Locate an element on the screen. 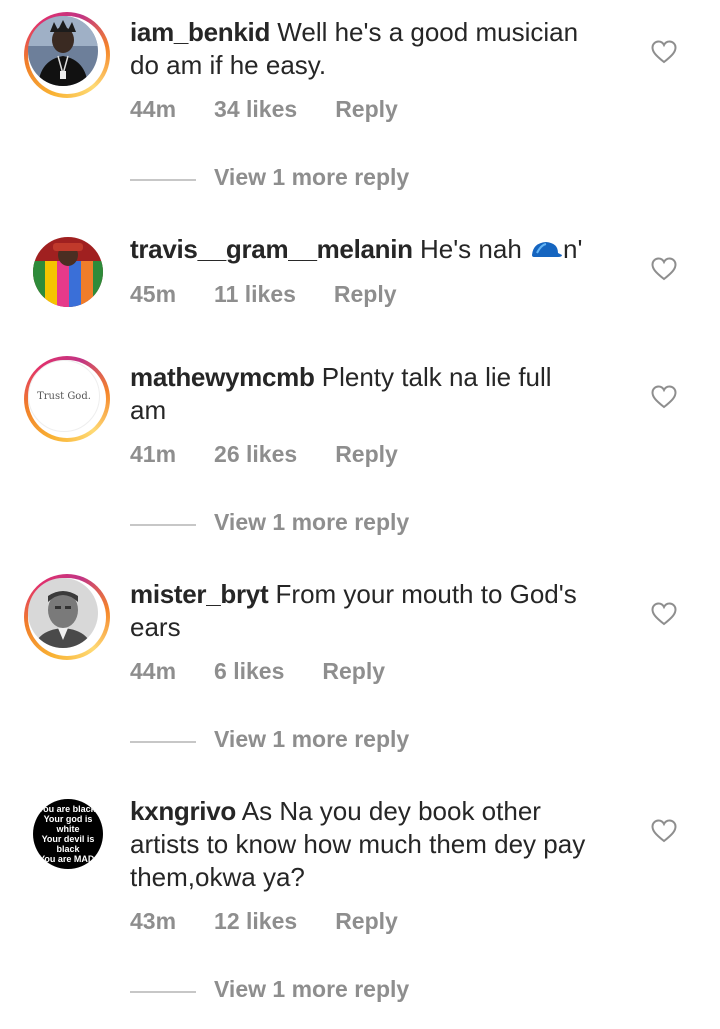 Image resolution: width=720 pixels, height=1029 pixels. like-count: 34 likes is located at coordinates (255, 109).